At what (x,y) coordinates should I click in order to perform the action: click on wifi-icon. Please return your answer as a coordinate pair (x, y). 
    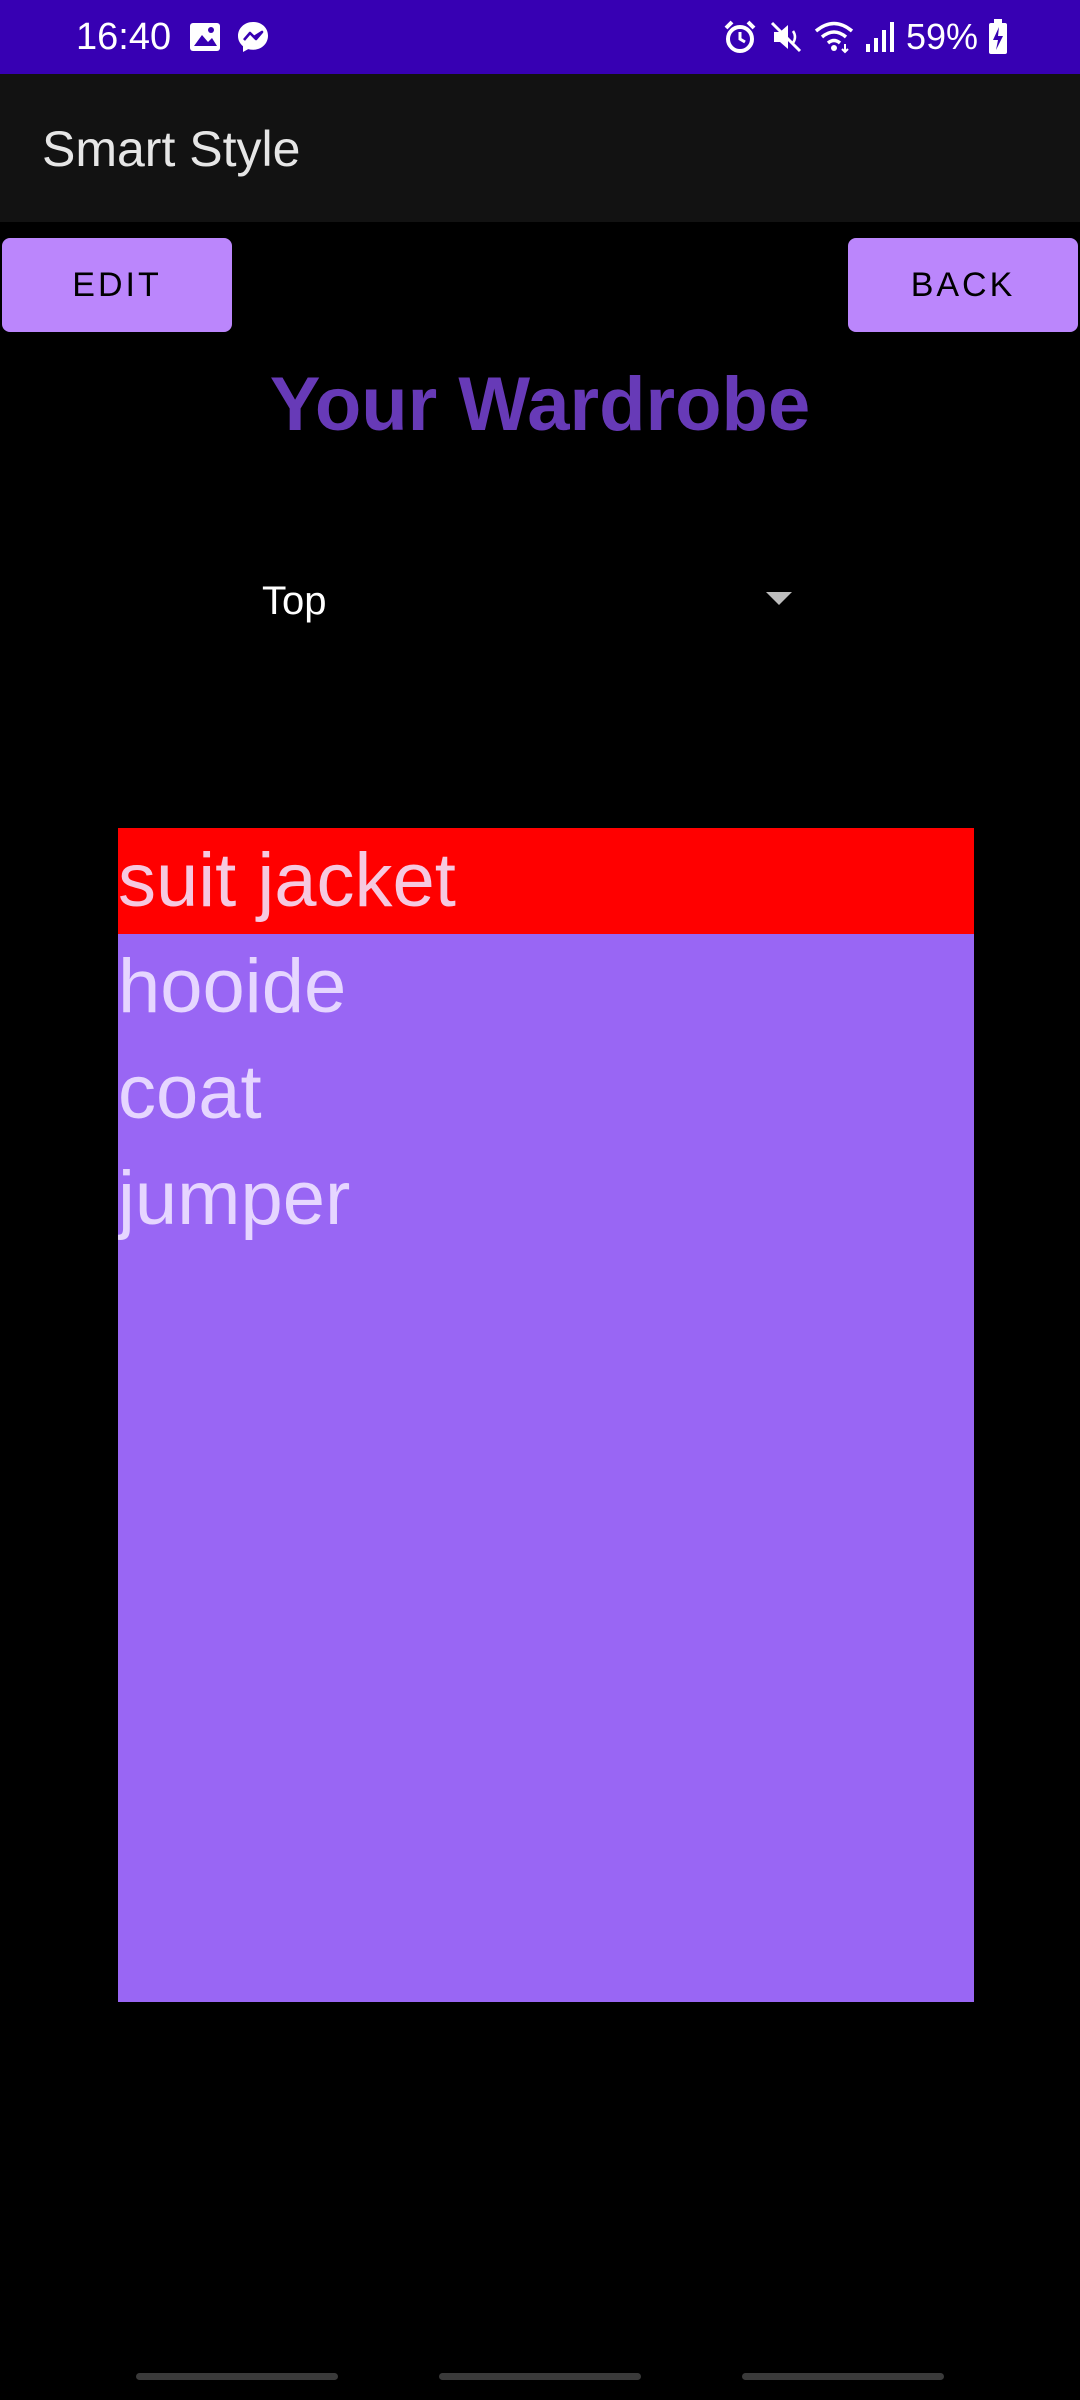
    Looking at the image, I should click on (834, 37).